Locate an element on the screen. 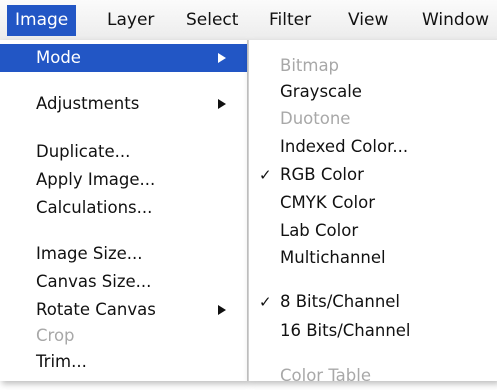  menu-layer: Layer is located at coordinates (130, 20).